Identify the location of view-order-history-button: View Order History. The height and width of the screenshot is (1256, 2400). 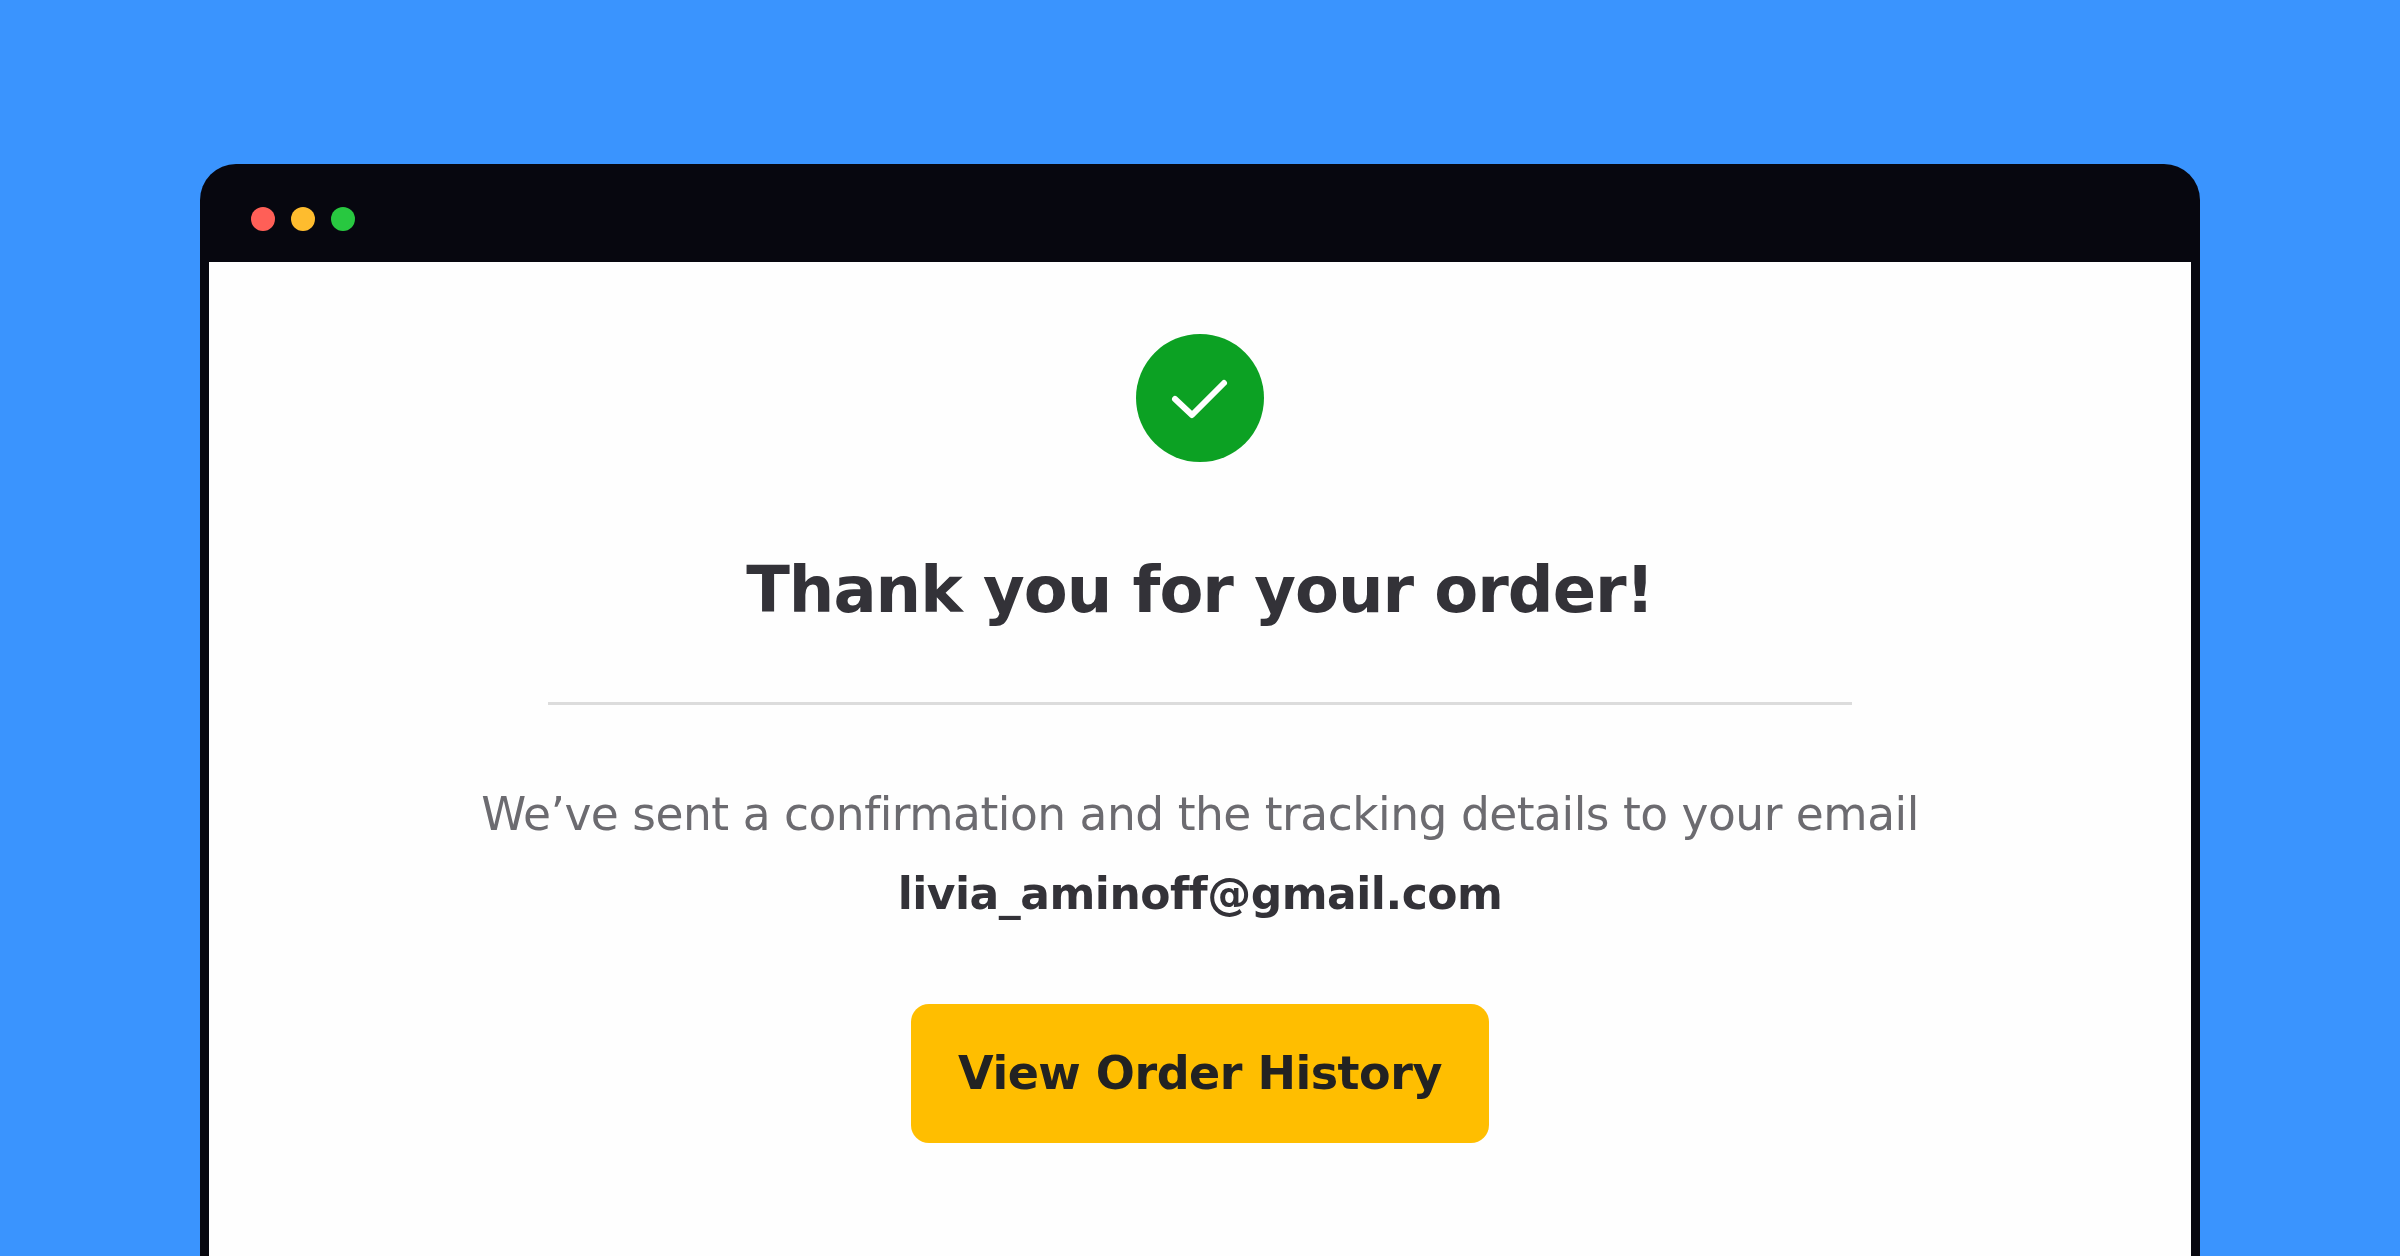
(1200, 1073).